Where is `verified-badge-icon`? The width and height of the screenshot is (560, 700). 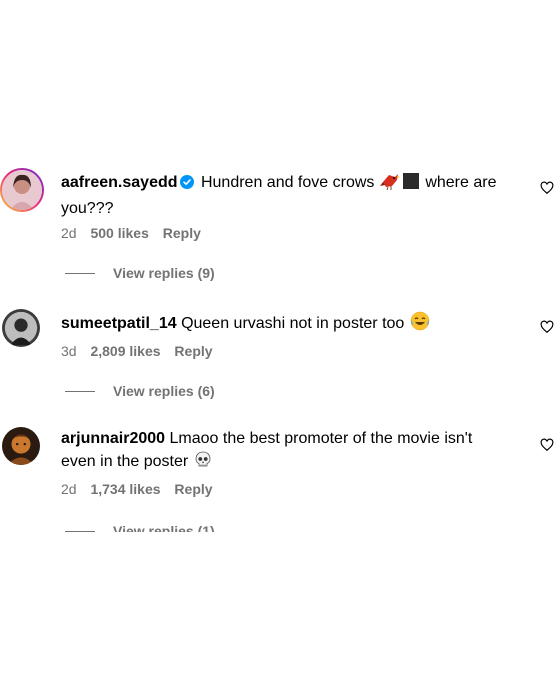
verified-badge-icon is located at coordinates (186, 184).